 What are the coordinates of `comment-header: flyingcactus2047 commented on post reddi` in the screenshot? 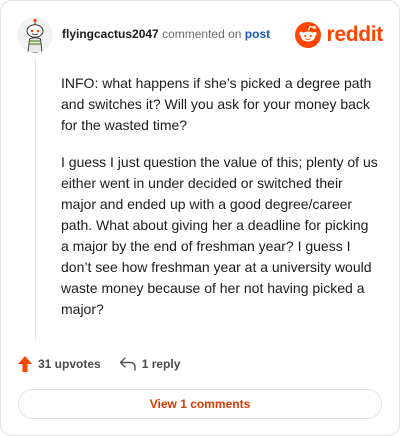 It's located at (200, 35).